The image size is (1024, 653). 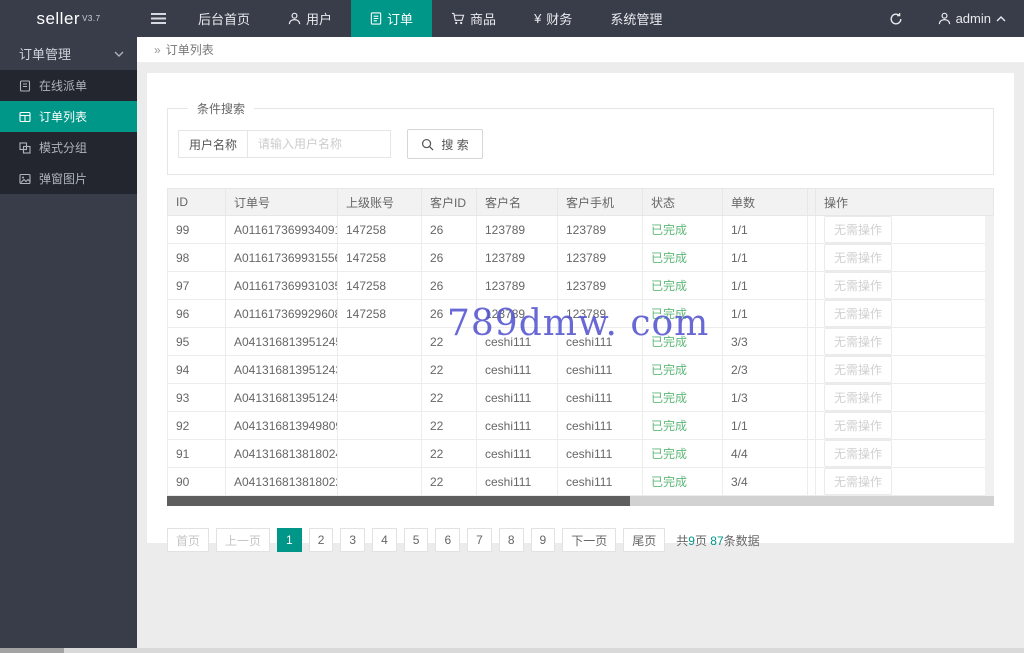 What do you see at coordinates (392, 18) in the screenshot?
I see `nav-item-orders: 订单` at bounding box center [392, 18].